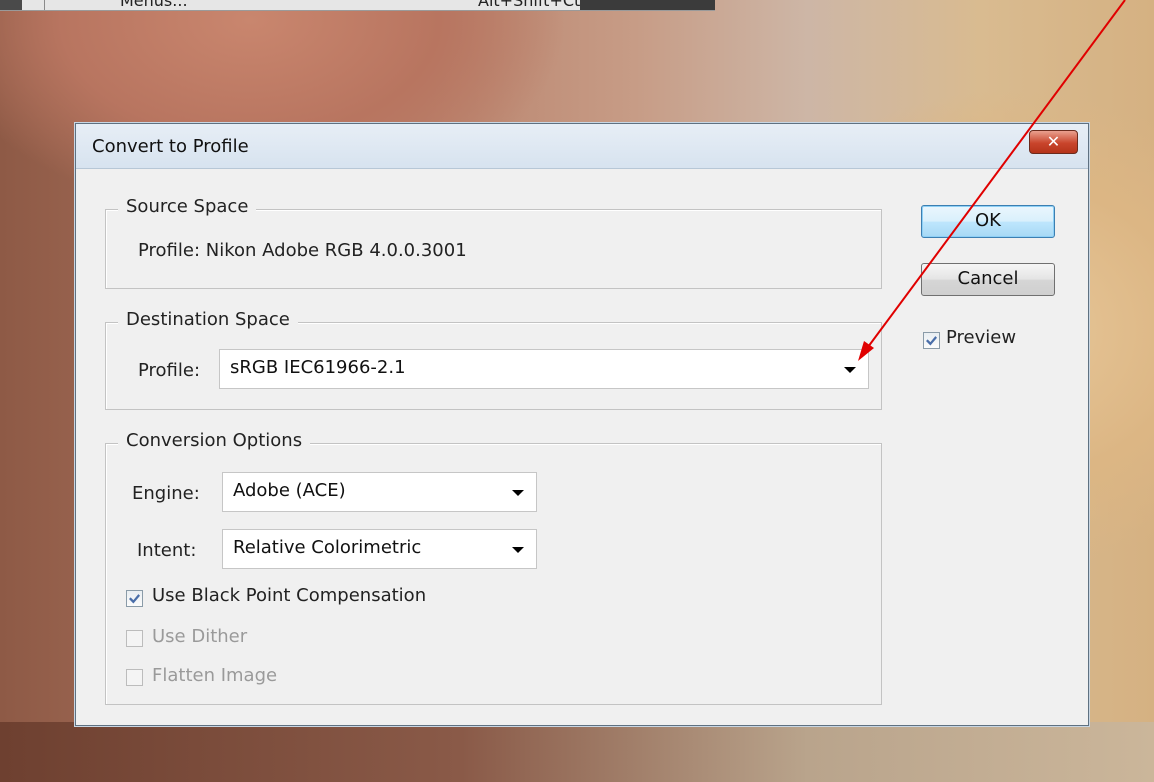 This screenshot has height=782, width=1154. Describe the element at coordinates (866, 351) in the screenshot. I see `annotation-arrow-head` at that location.